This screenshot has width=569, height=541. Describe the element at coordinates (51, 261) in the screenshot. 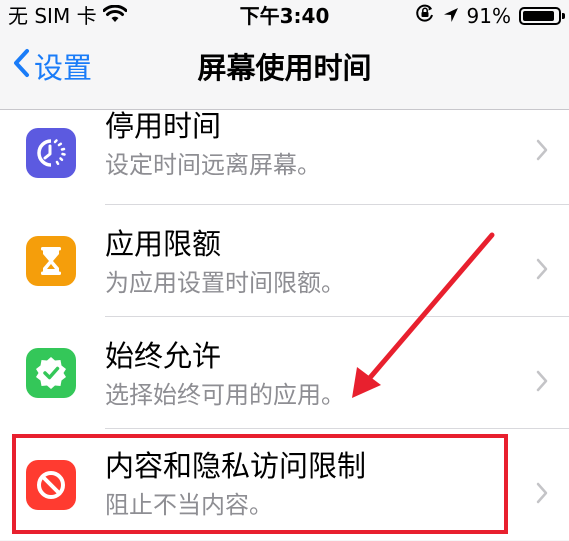

I see `hourglass-icon` at that location.